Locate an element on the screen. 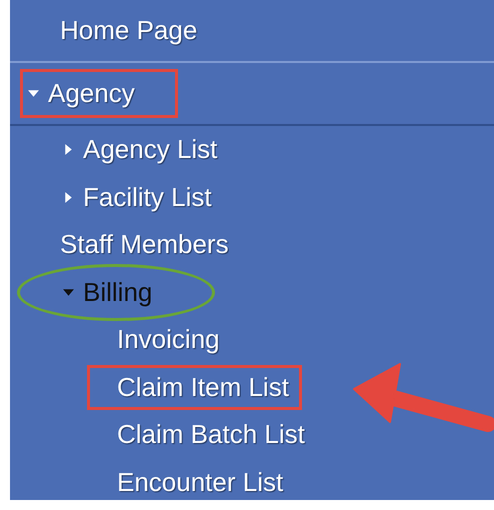 The width and height of the screenshot is (494, 510). menu-item: Claim Item List is located at coordinates (203, 387).